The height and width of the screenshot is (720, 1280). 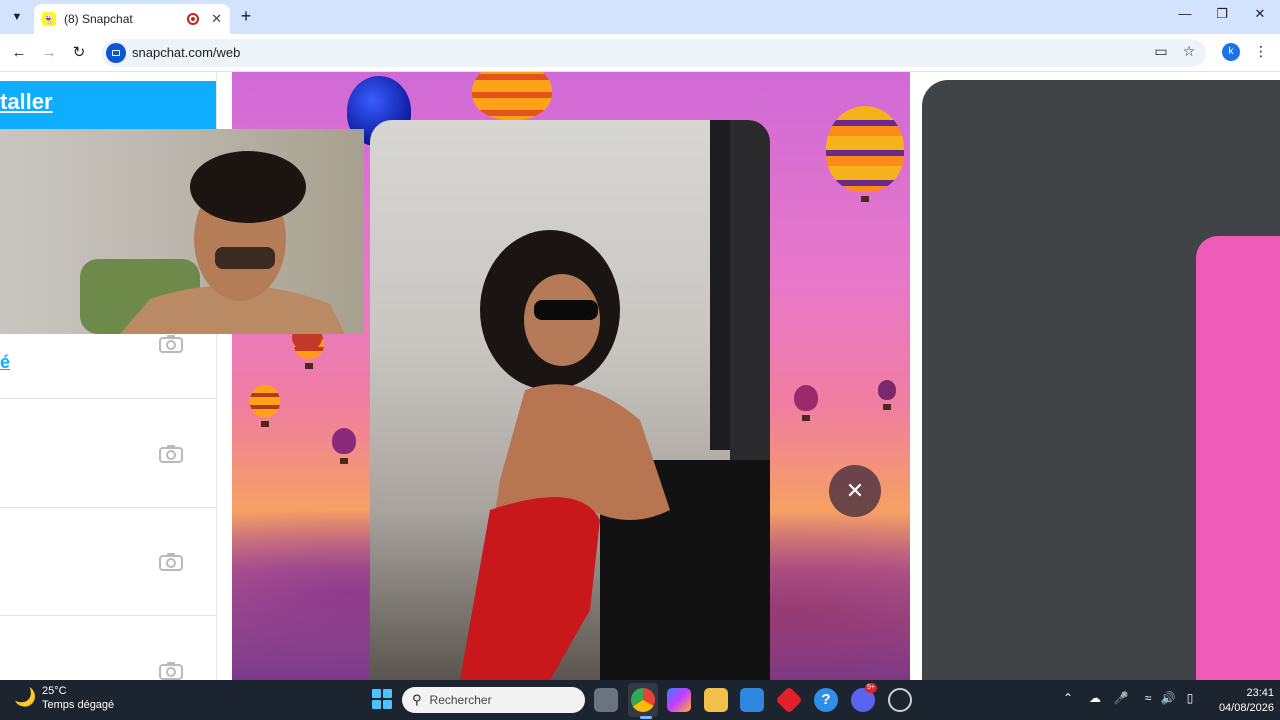 I want to click on recording-icon, so click(x=193, y=19).